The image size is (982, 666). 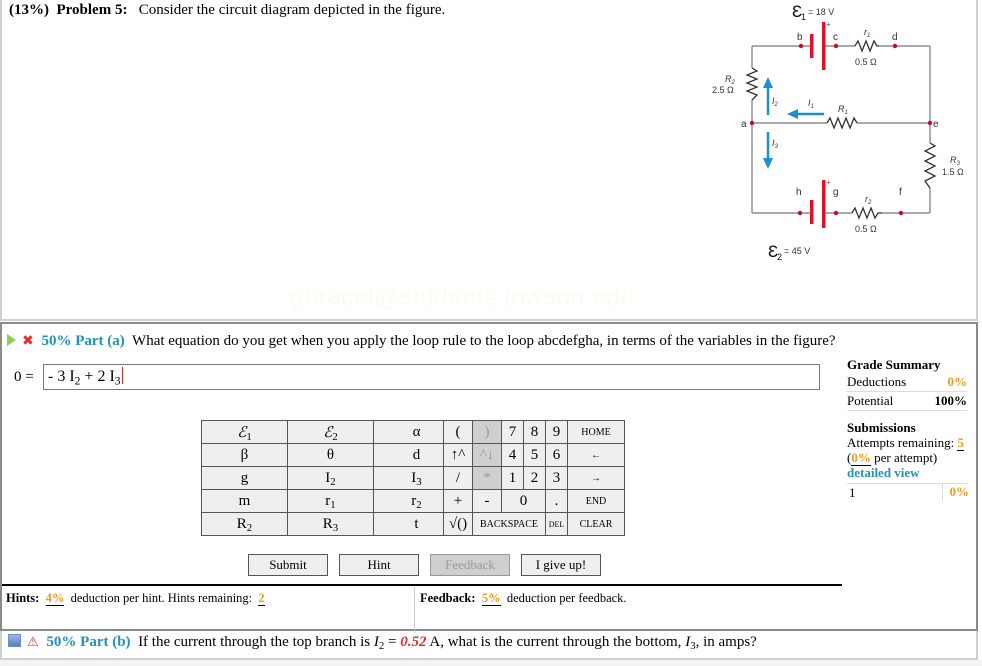 I want to click on svg-text: r2, so click(x=868, y=200).